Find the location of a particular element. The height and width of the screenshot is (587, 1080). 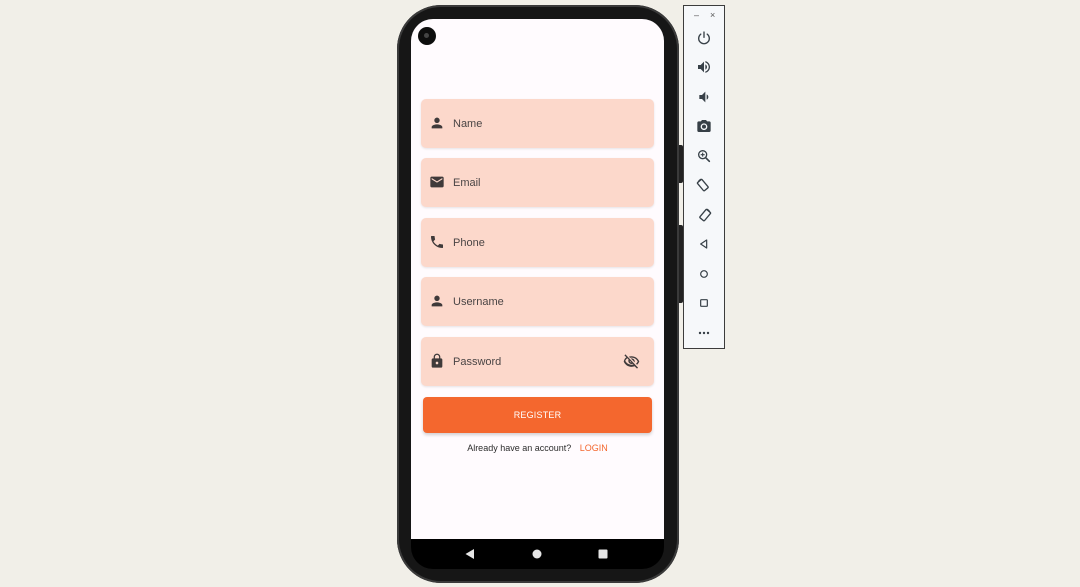

front-camera is located at coordinates (427, 36).